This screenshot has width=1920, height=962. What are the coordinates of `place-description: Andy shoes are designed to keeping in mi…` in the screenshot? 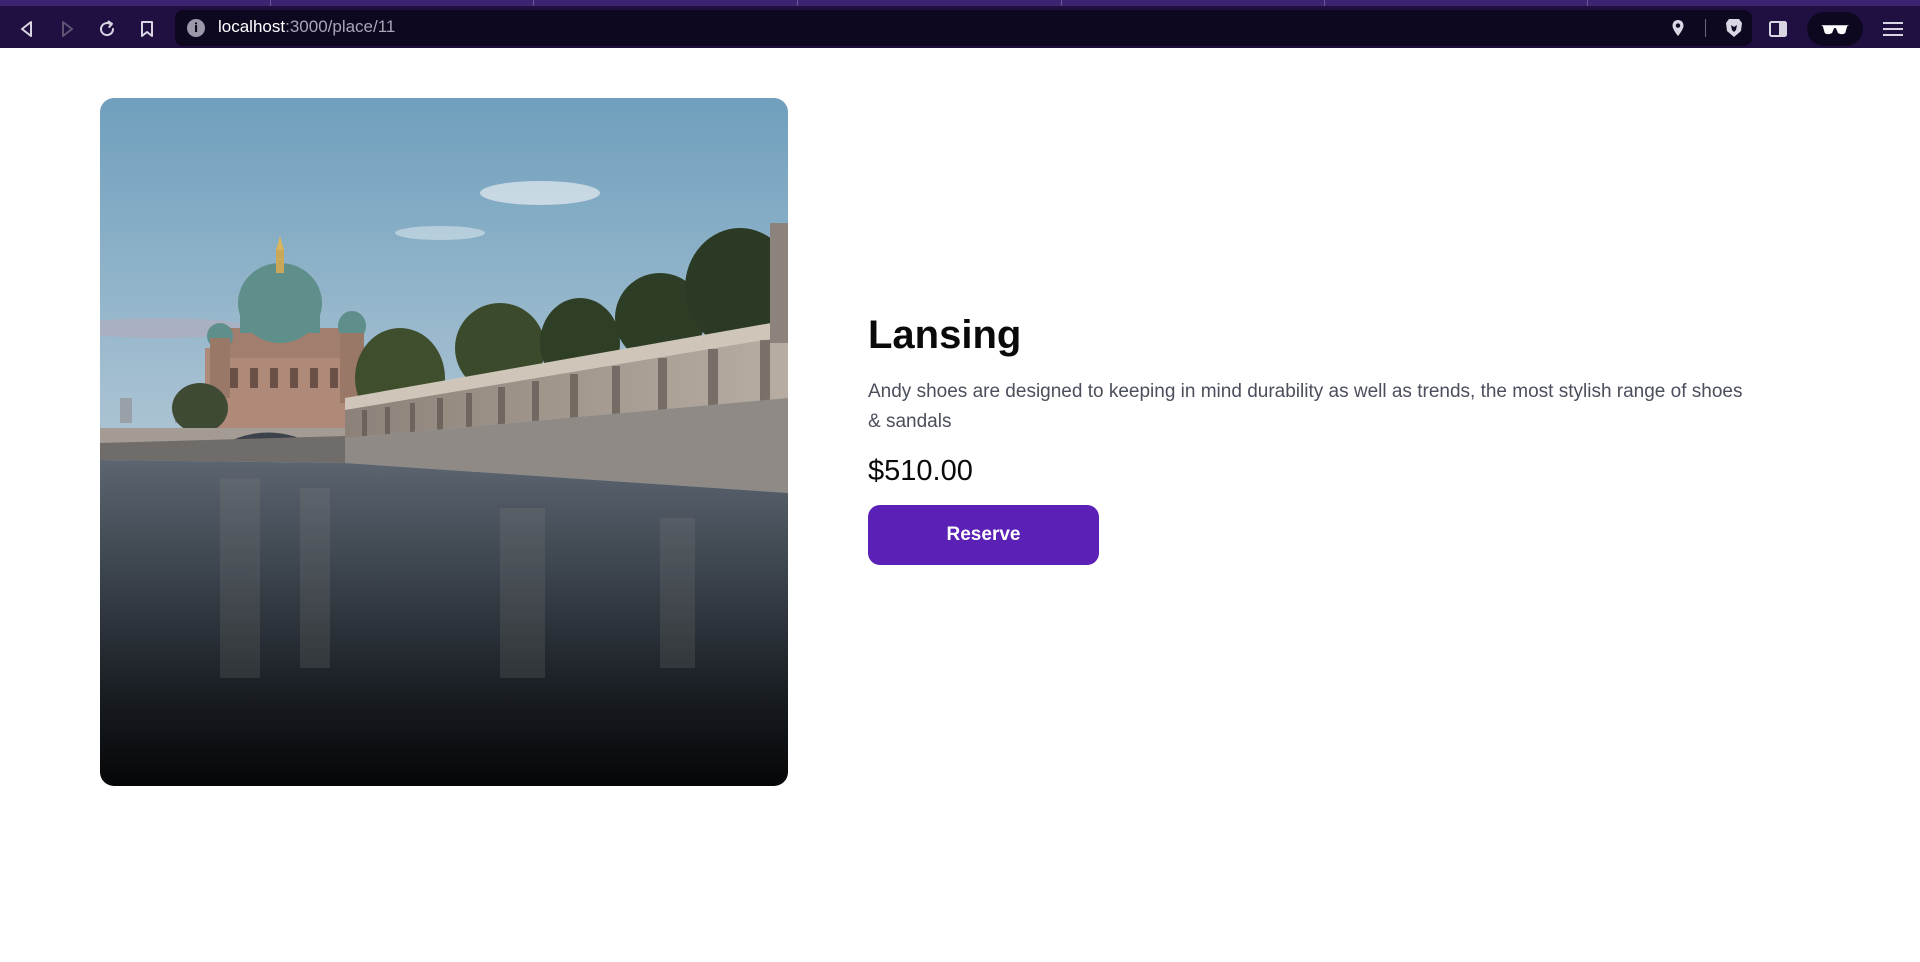 It's located at (1305, 406).